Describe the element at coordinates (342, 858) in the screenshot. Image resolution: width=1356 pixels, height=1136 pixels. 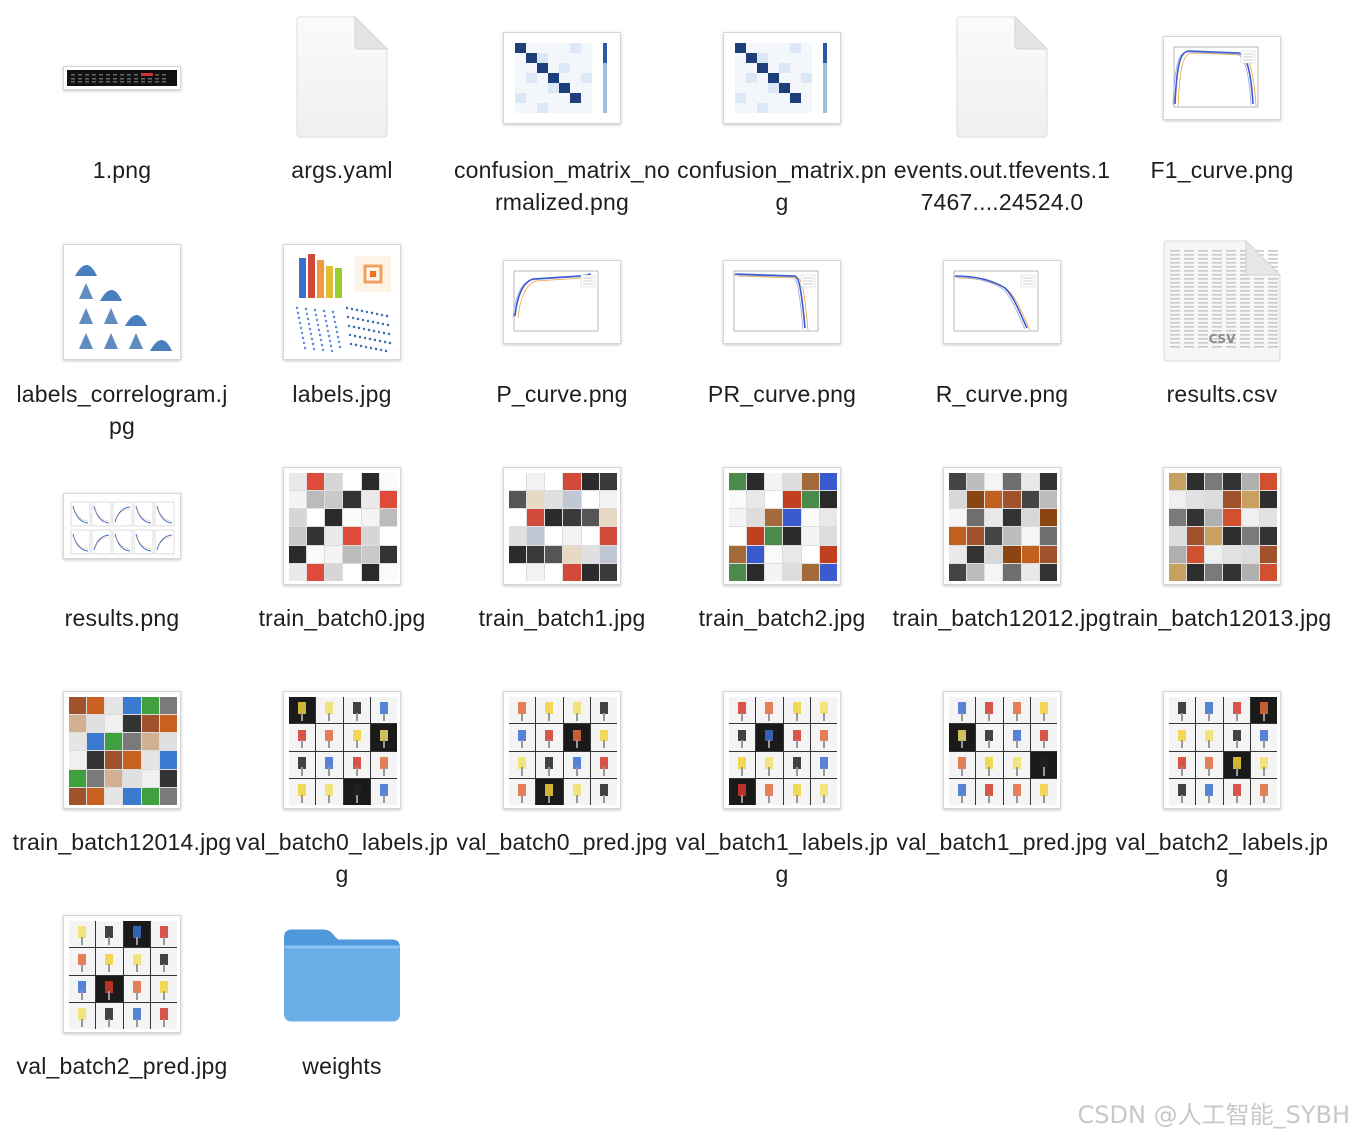
I see `file-name-label: val_batch0_labels.jpg` at that location.